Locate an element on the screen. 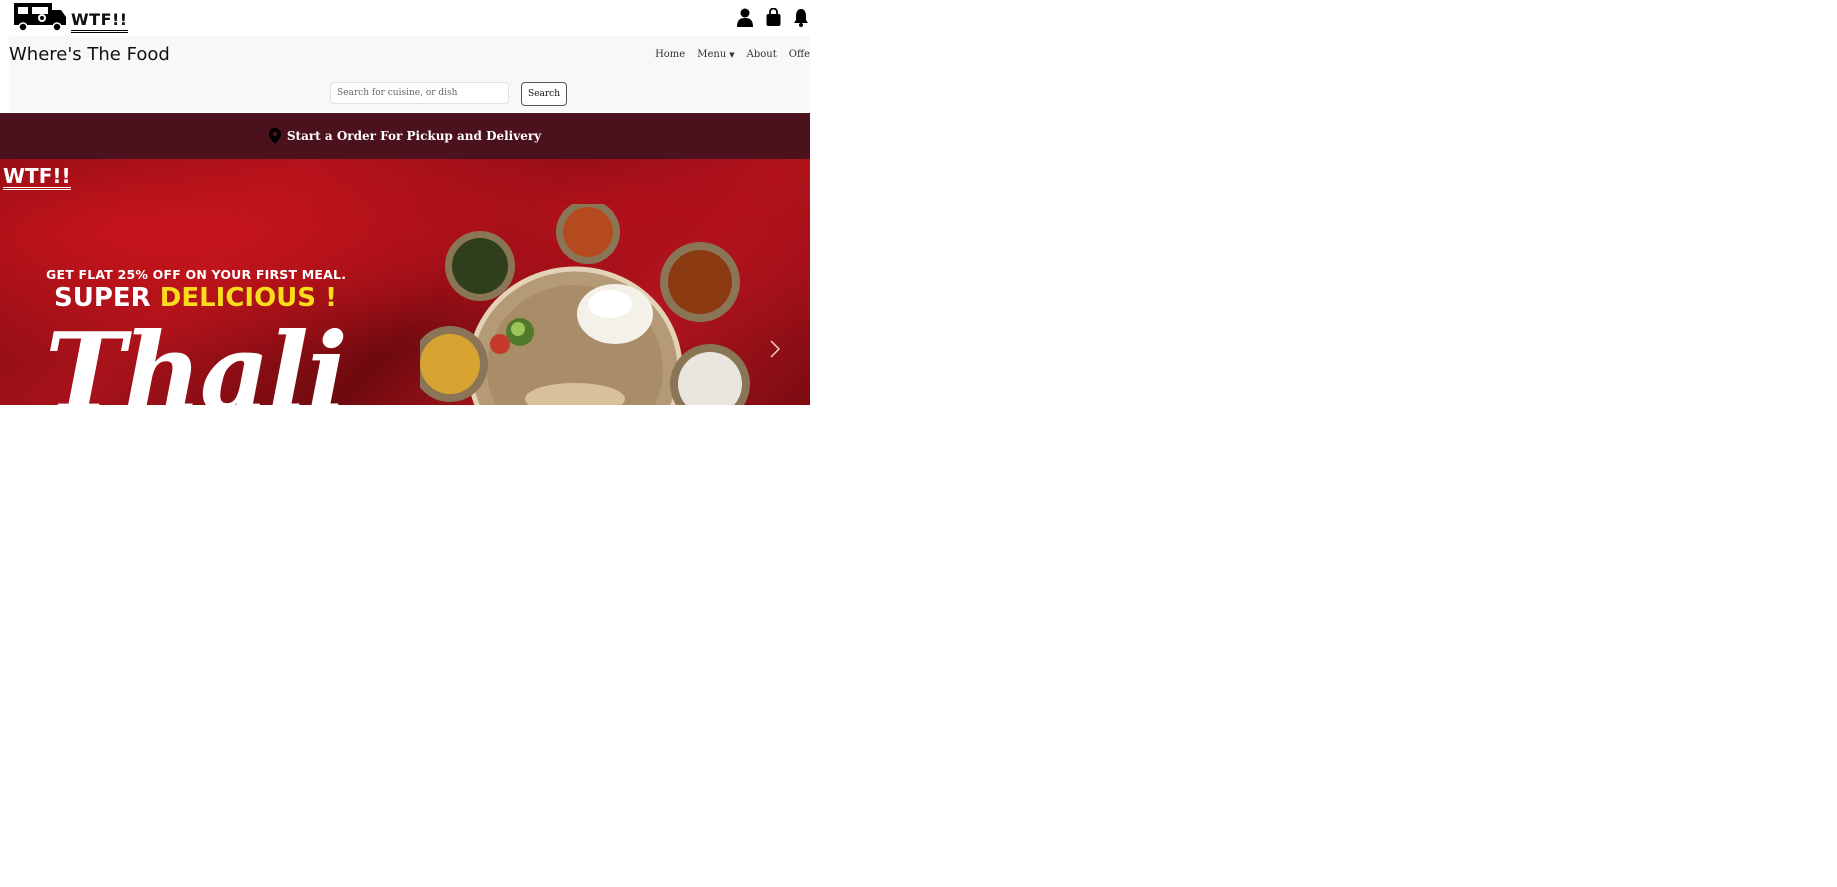 The width and height of the screenshot is (1837, 887). tagline-highlight: DELICIOUS ! is located at coordinates (248, 298).